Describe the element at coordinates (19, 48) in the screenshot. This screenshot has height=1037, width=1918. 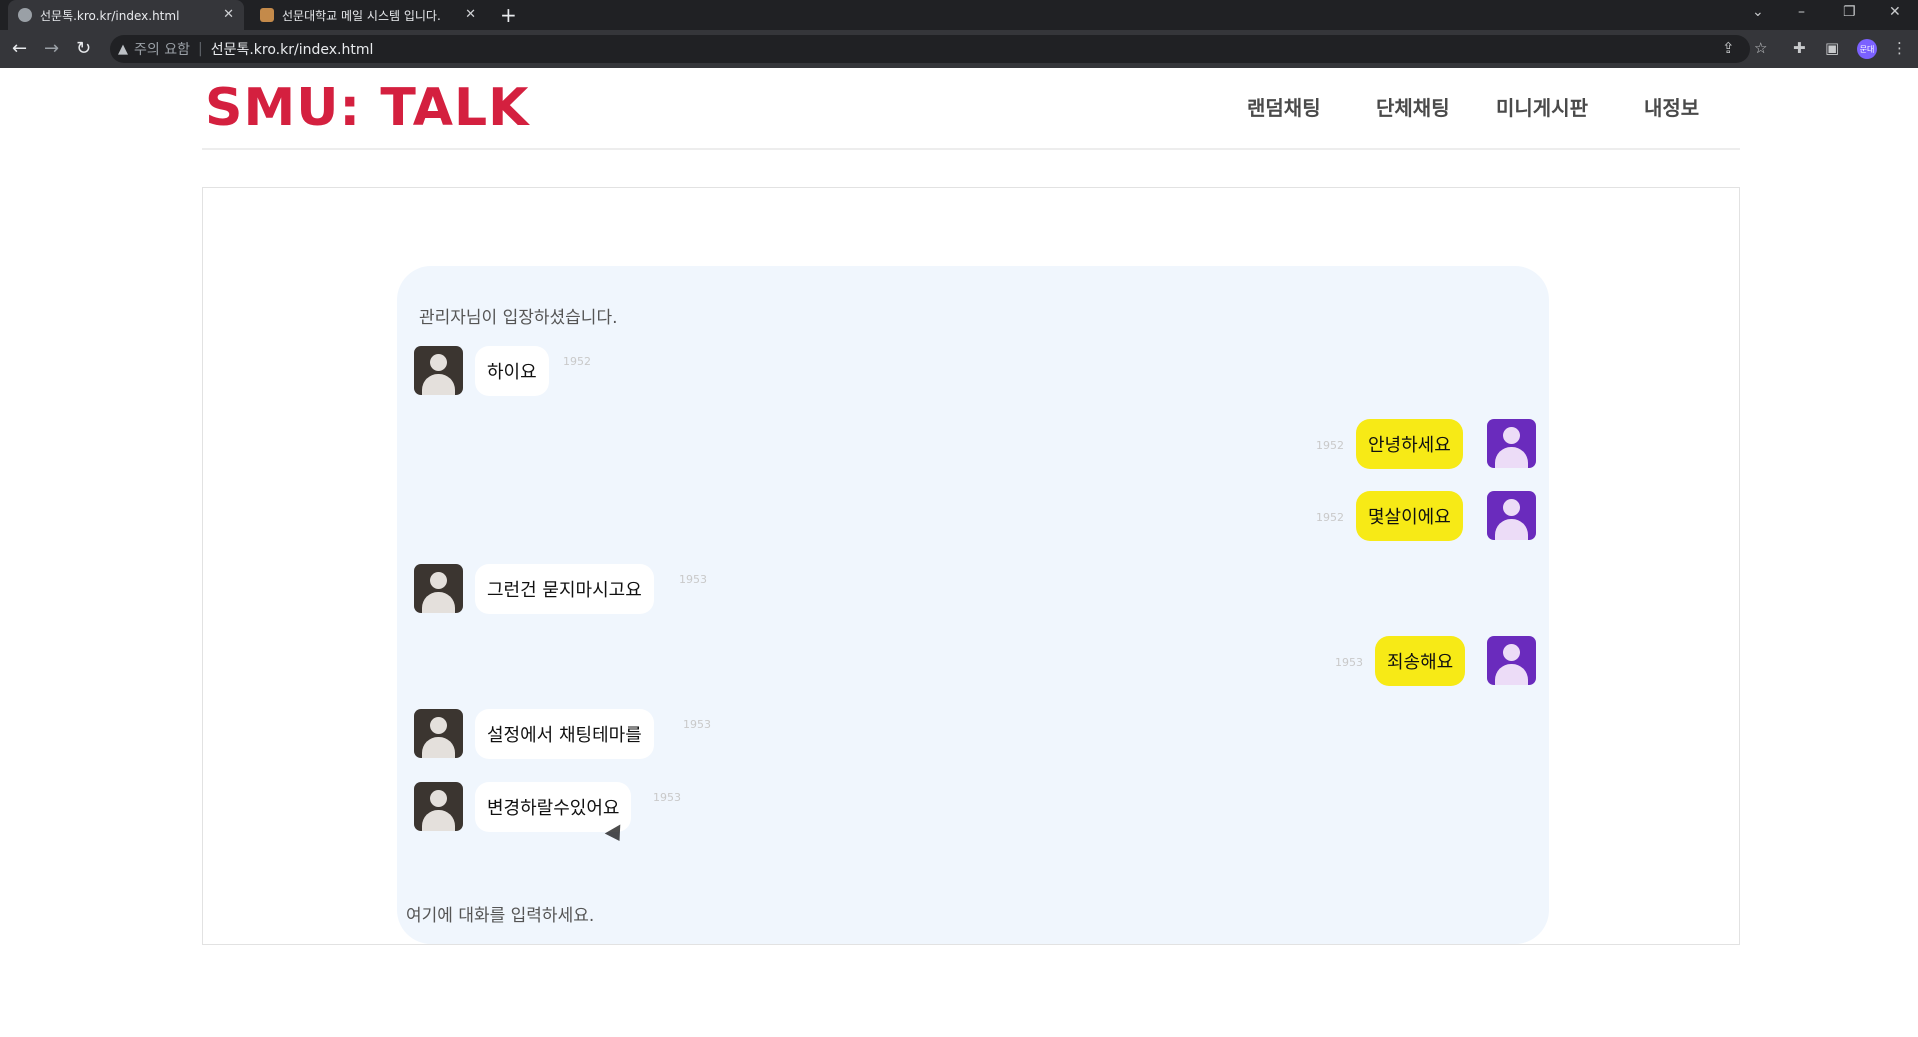
I see `back-icon: ←` at that location.